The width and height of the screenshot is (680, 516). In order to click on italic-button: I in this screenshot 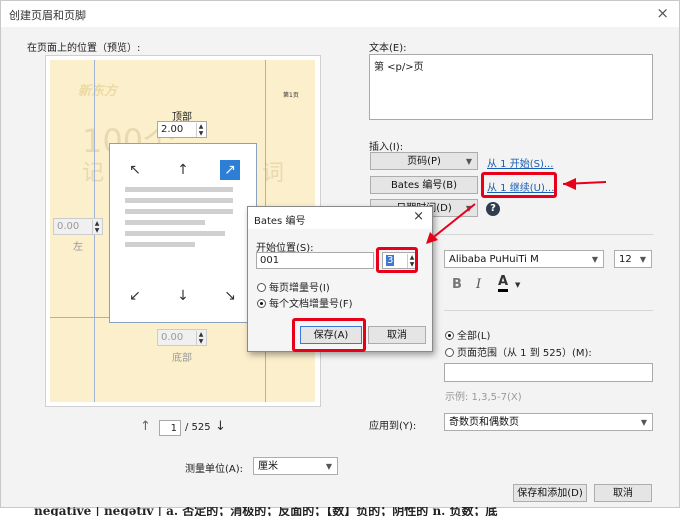, I will do `click(478, 284)`.